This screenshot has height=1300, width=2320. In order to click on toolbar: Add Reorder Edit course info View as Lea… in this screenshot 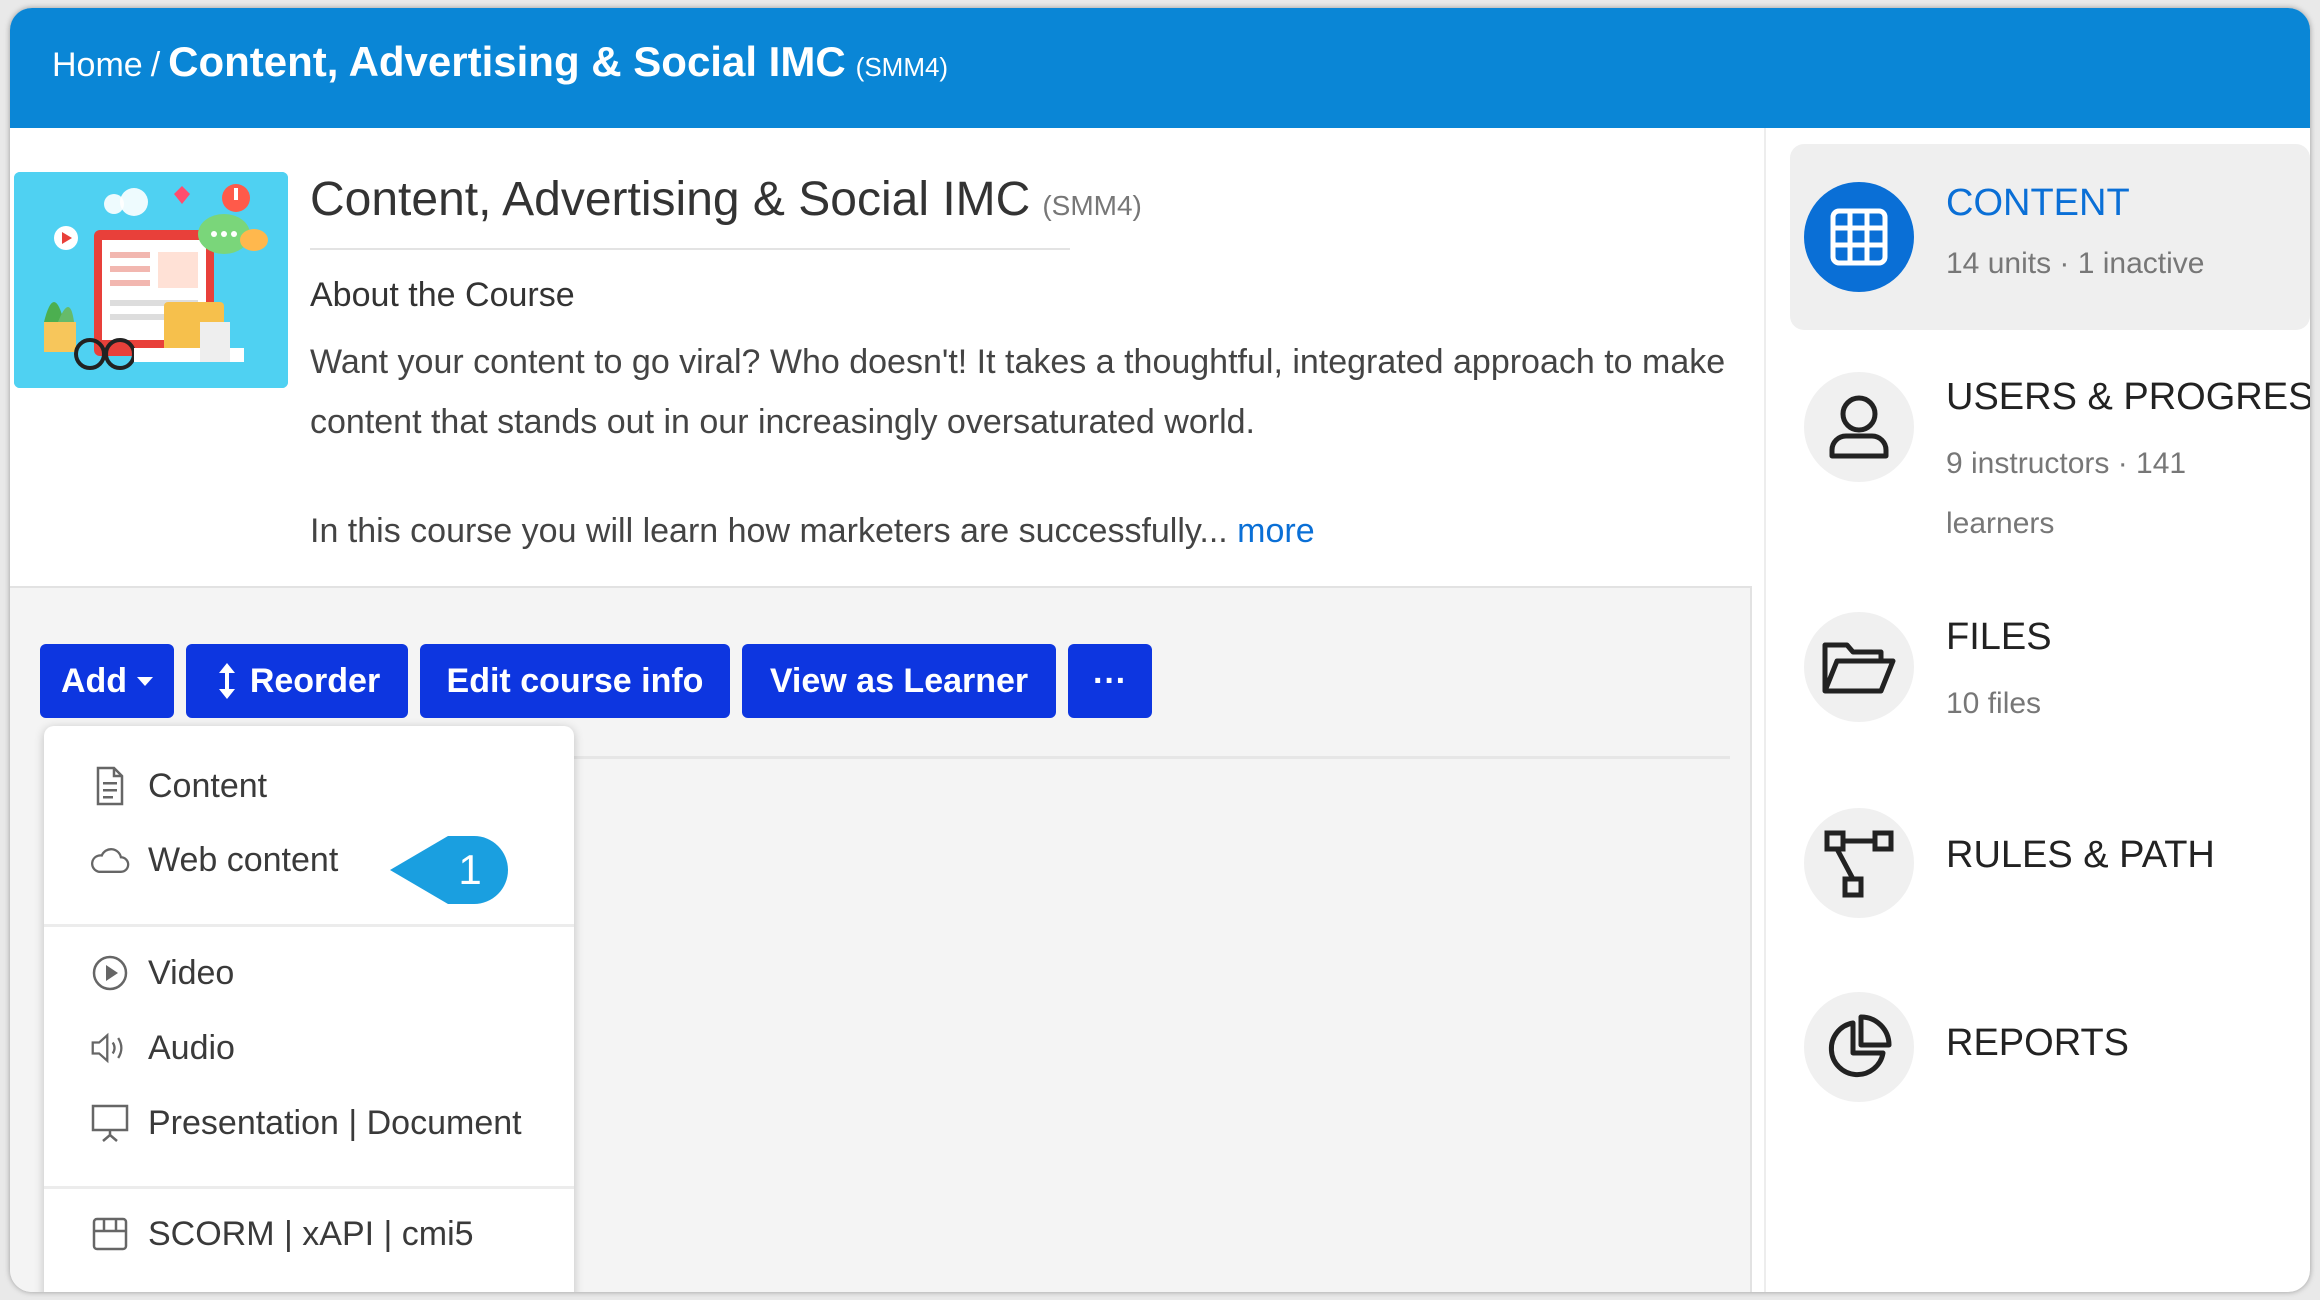, I will do `click(596, 681)`.